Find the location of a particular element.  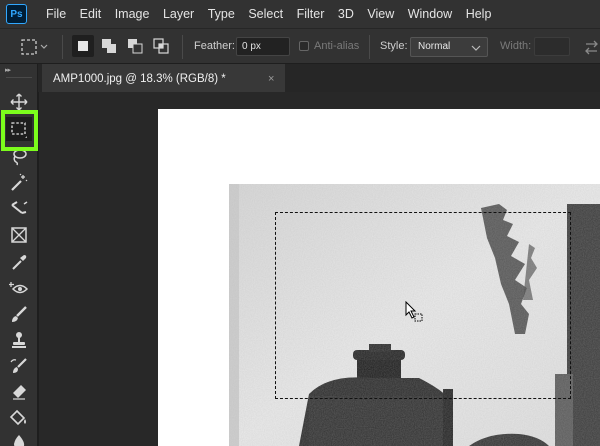

paint-bucket-tool is located at coordinates (19, 418).